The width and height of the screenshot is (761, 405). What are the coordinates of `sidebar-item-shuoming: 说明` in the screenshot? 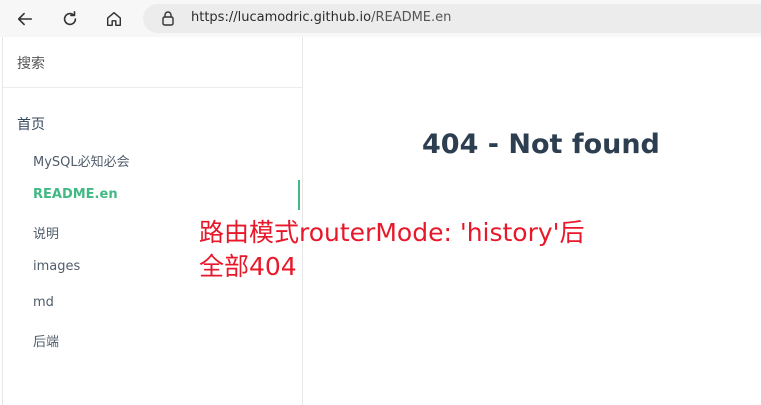 It's located at (46, 232).